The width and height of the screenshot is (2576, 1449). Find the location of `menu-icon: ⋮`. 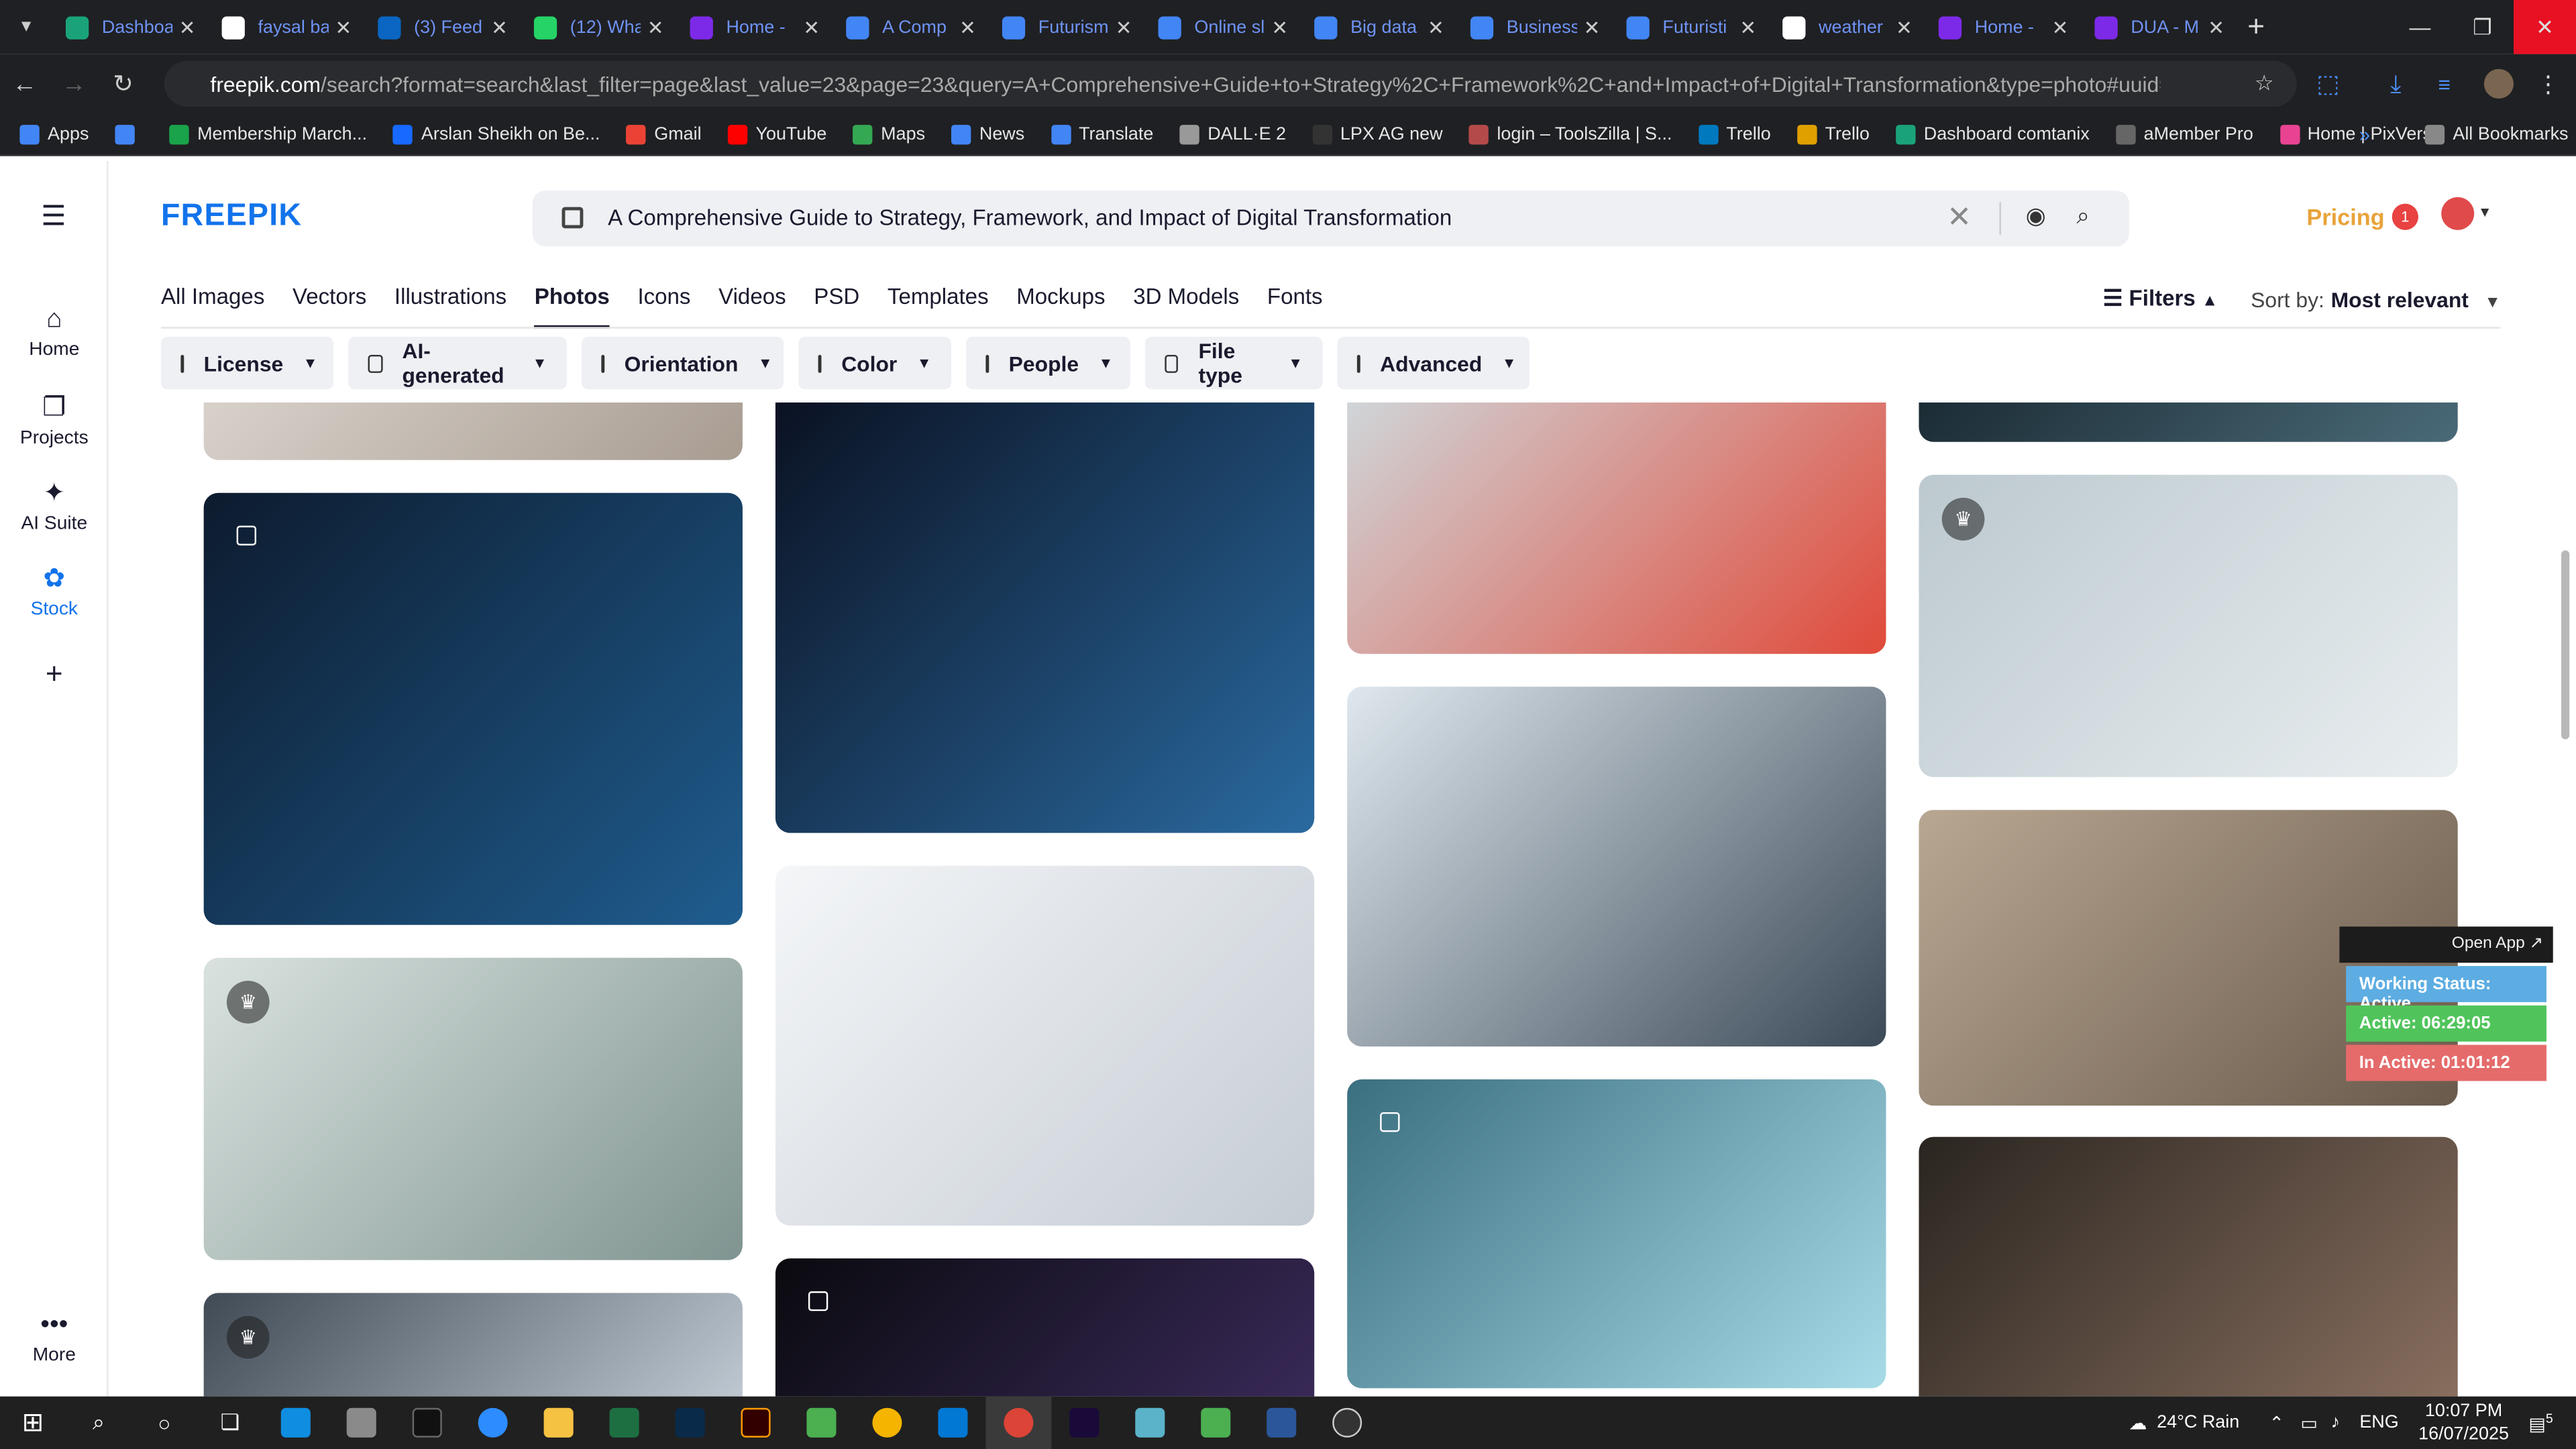

menu-icon: ⋮ is located at coordinates (2547, 84).